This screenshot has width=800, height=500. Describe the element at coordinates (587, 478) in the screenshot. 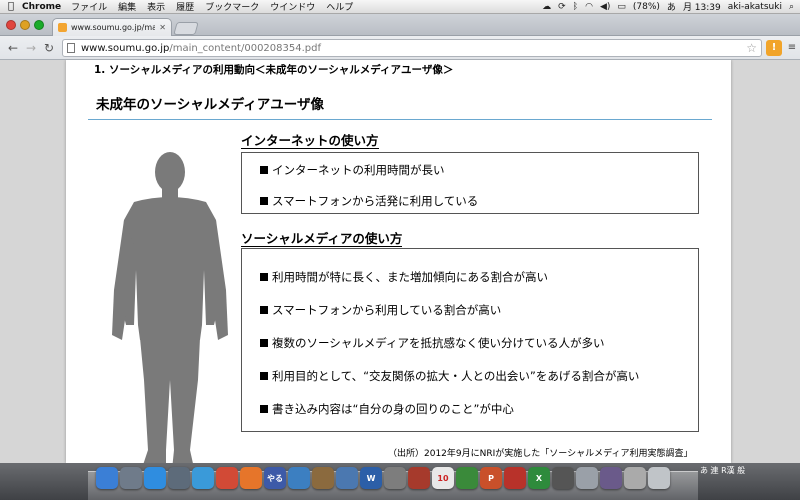

I see `dock-app9-icon` at that location.